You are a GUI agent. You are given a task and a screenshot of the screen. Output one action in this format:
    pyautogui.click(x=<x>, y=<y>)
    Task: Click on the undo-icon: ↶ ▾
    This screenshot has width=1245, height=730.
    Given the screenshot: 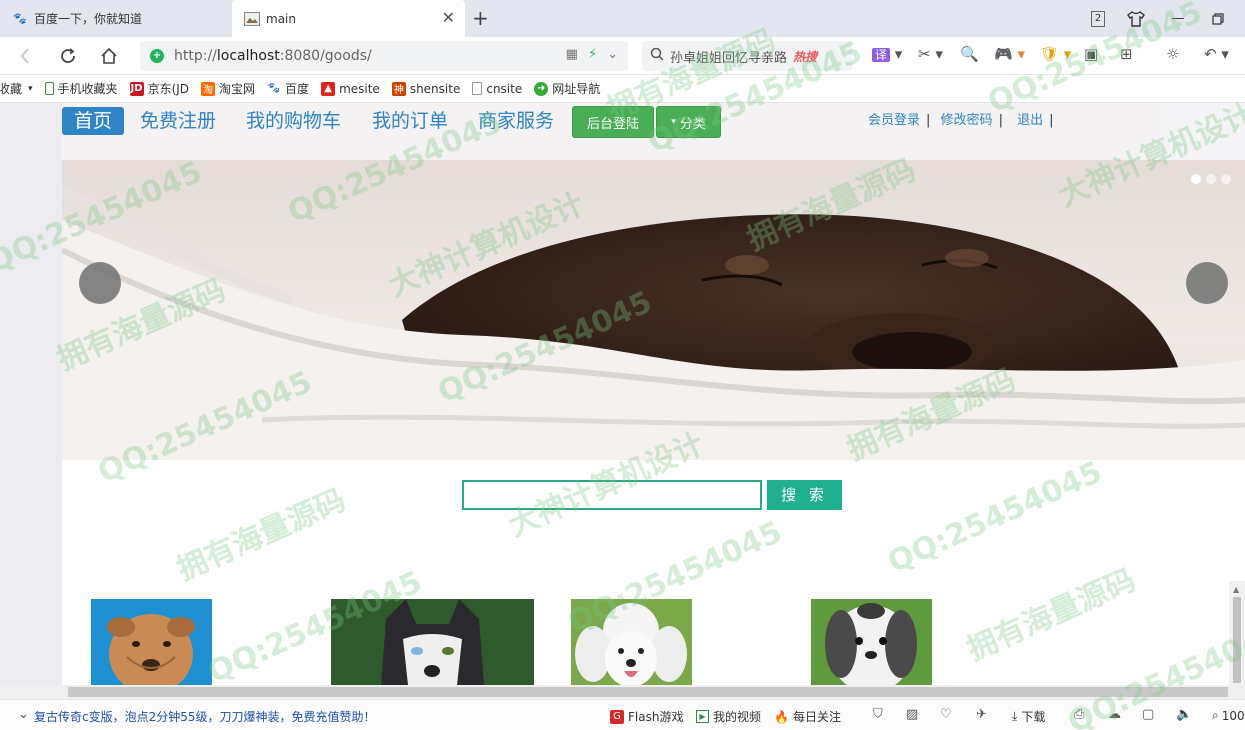 What is the action you would take?
    pyautogui.click(x=1216, y=54)
    